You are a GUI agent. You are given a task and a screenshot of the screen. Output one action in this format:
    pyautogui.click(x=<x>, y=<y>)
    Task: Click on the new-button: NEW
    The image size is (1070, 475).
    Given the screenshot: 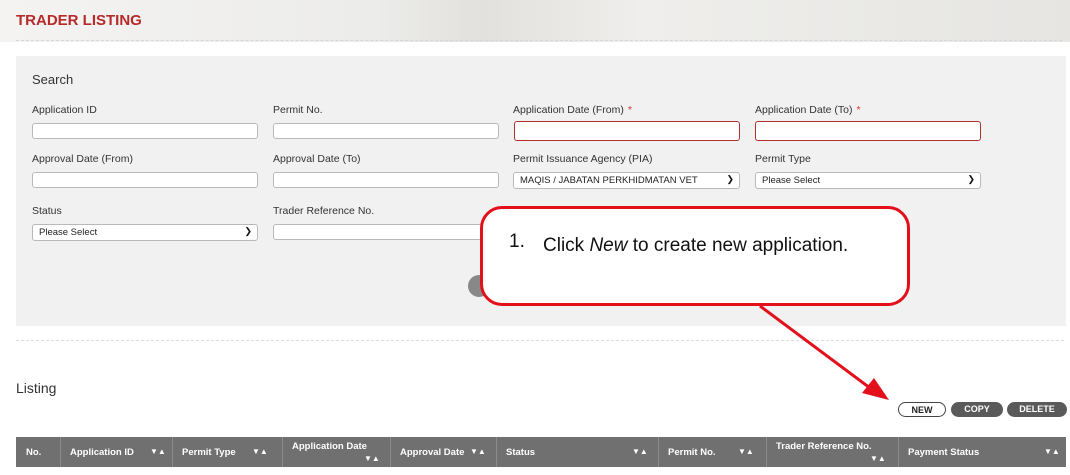 What is the action you would take?
    pyautogui.click(x=922, y=409)
    